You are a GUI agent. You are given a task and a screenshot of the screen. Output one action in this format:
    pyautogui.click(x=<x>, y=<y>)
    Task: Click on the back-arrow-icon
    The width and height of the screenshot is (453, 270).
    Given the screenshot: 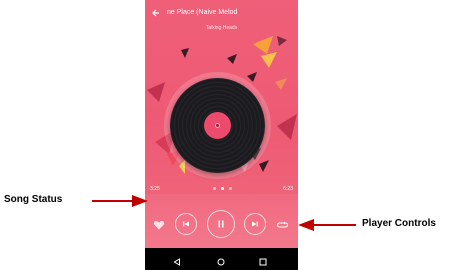 What is the action you would take?
    pyautogui.click(x=156, y=13)
    